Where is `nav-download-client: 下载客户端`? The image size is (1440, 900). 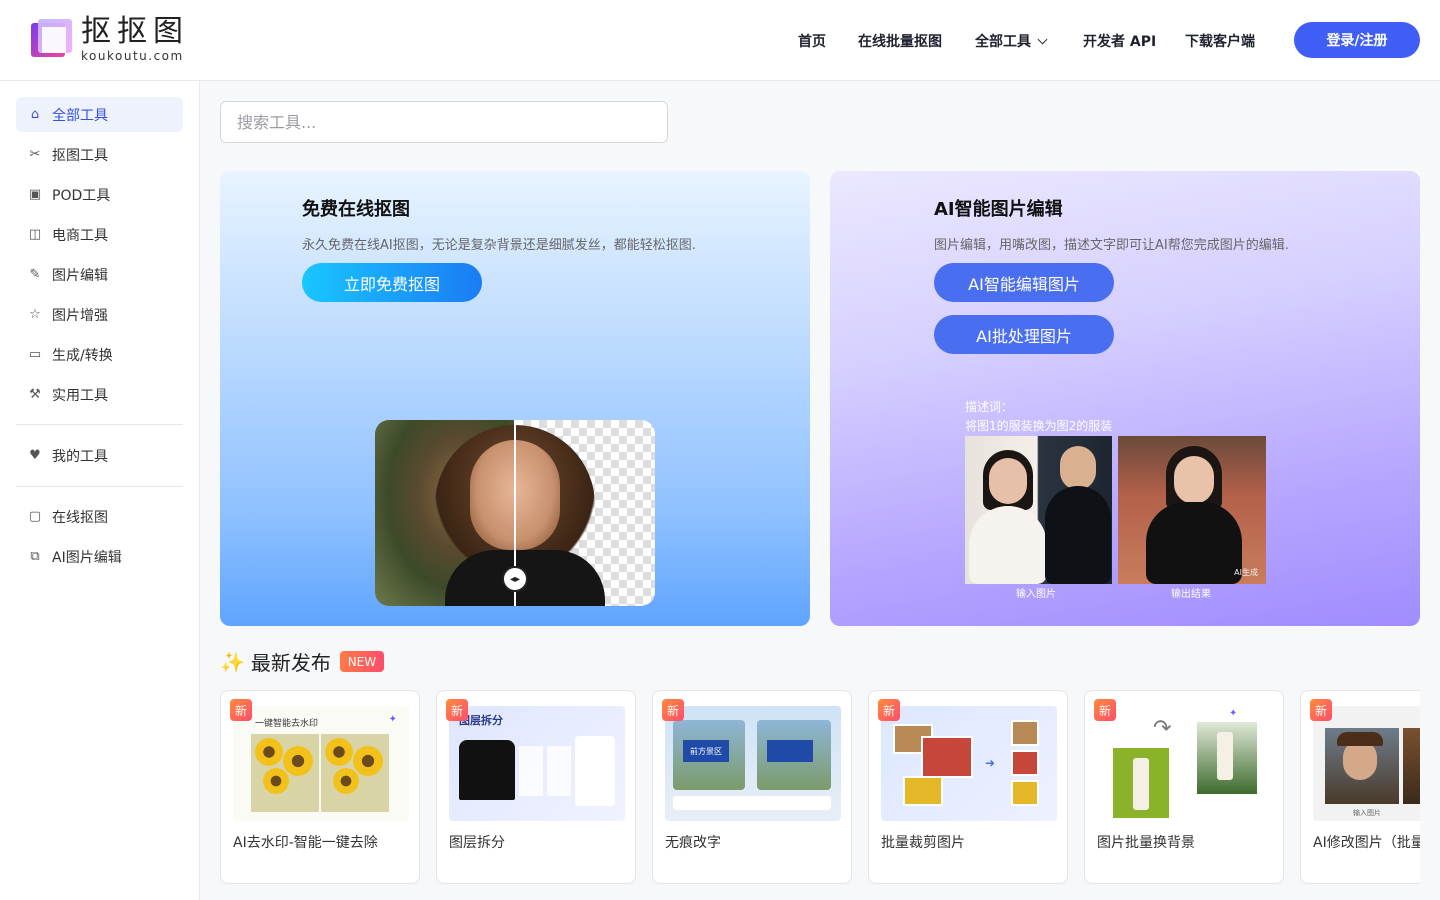 nav-download-client: 下载客户端 is located at coordinates (1220, 41).